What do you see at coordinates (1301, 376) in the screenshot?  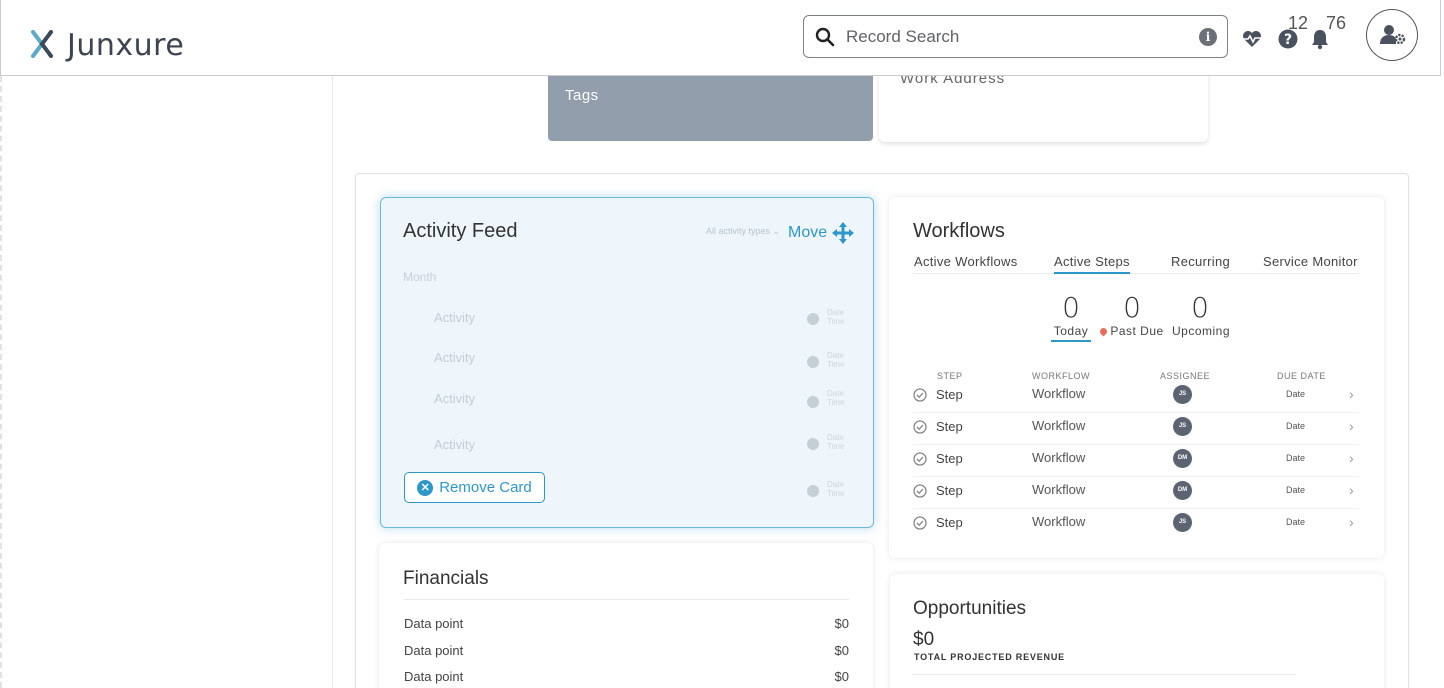 I see `col-header-due-date: DUE DATE` at bounding box center [1301, 376].